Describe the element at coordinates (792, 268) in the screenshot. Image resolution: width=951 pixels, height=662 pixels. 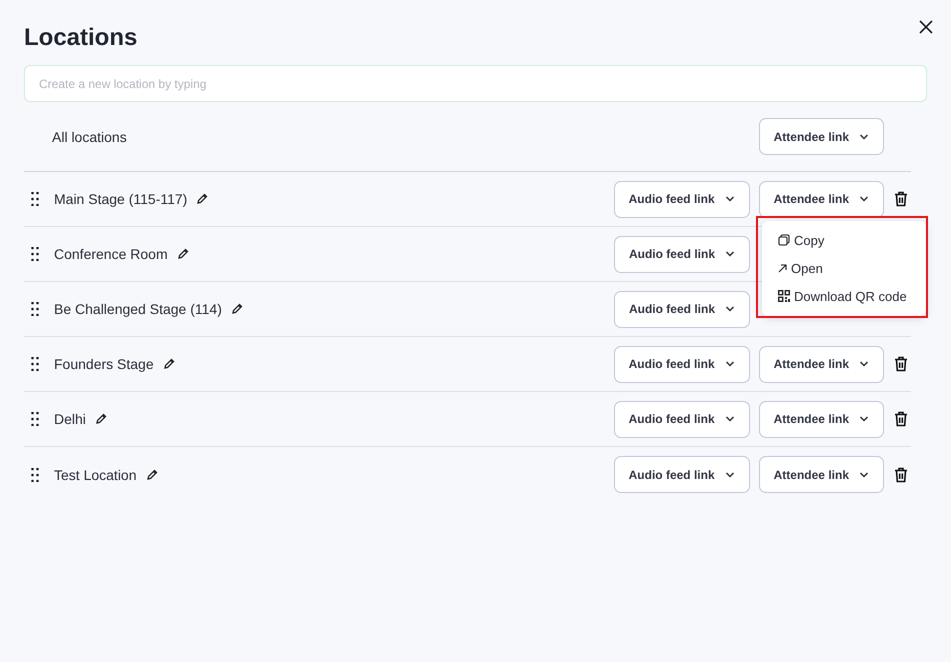
I see `menu-item: Open` at that location.